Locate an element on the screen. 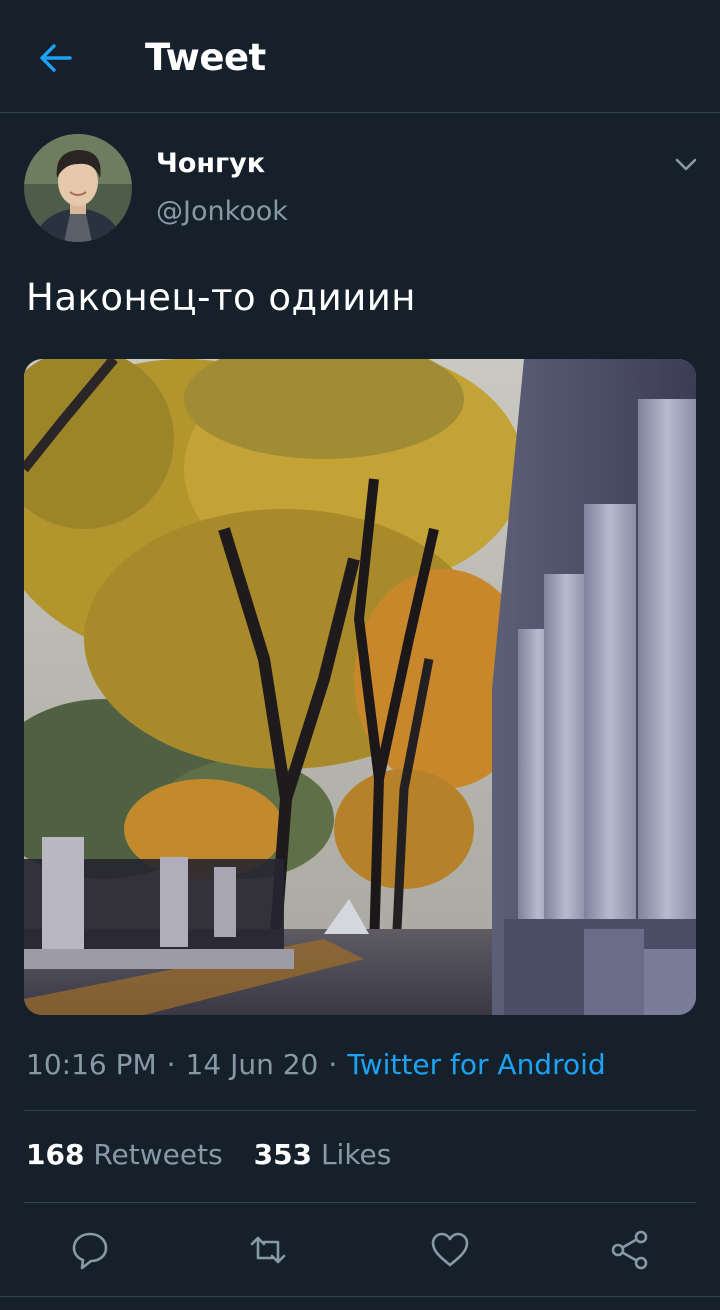 This screenshot has height=1310, width=720. tweet-stats: 168 Retweets 353 Likes is located at coordinates (219, 1154).